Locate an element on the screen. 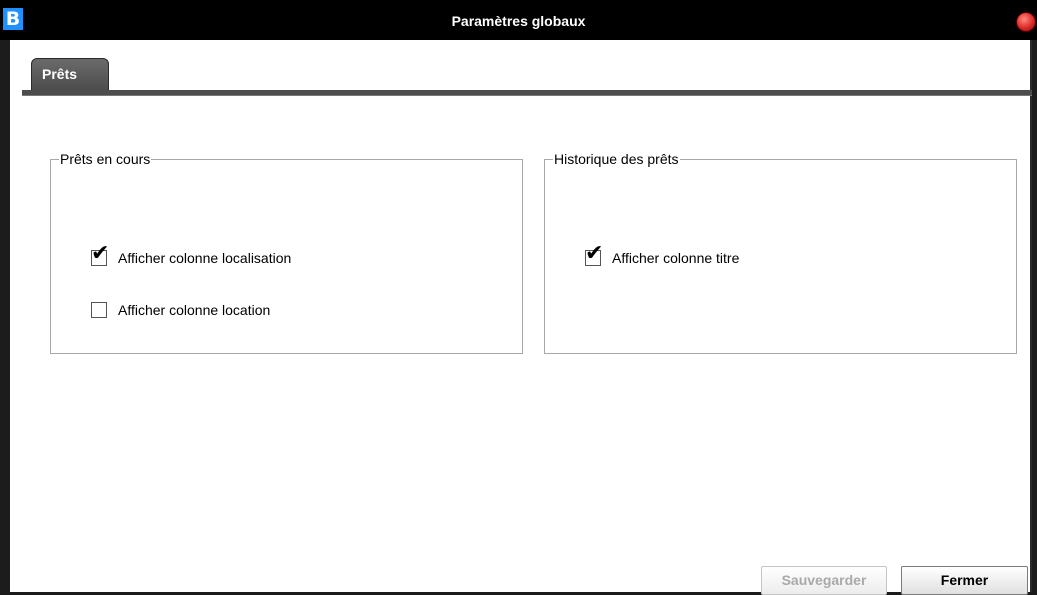 The height and width of the screenshot is (595, 1037). current-loans-legend: Prêts en cours is located at coordinates (105, 159).